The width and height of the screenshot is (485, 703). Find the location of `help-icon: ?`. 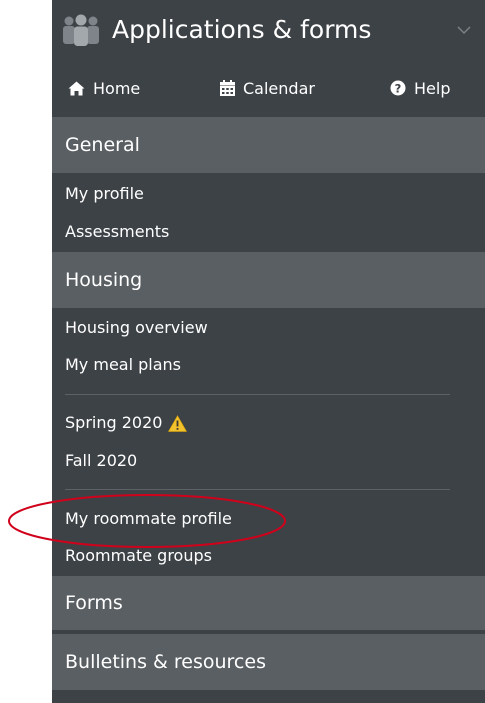

help-icon: ? is located at coordinates (398, 88).